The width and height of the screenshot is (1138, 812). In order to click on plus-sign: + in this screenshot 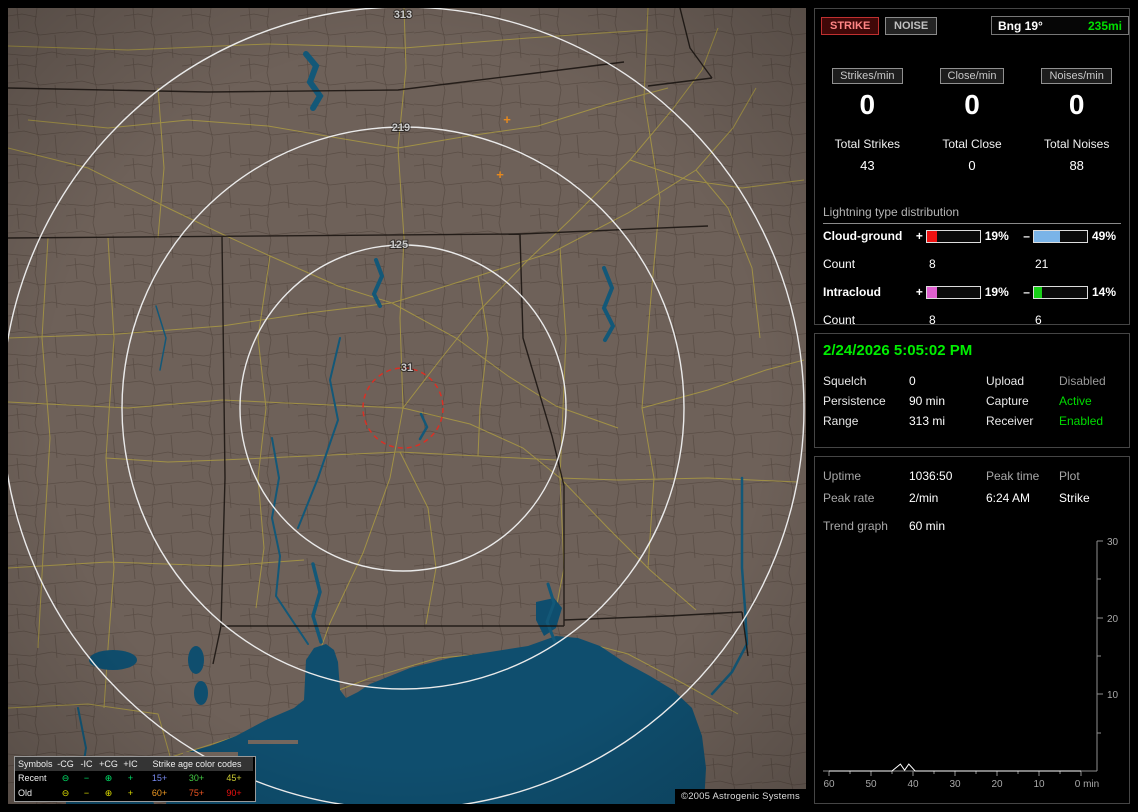, I will do `click(919, 236)`.